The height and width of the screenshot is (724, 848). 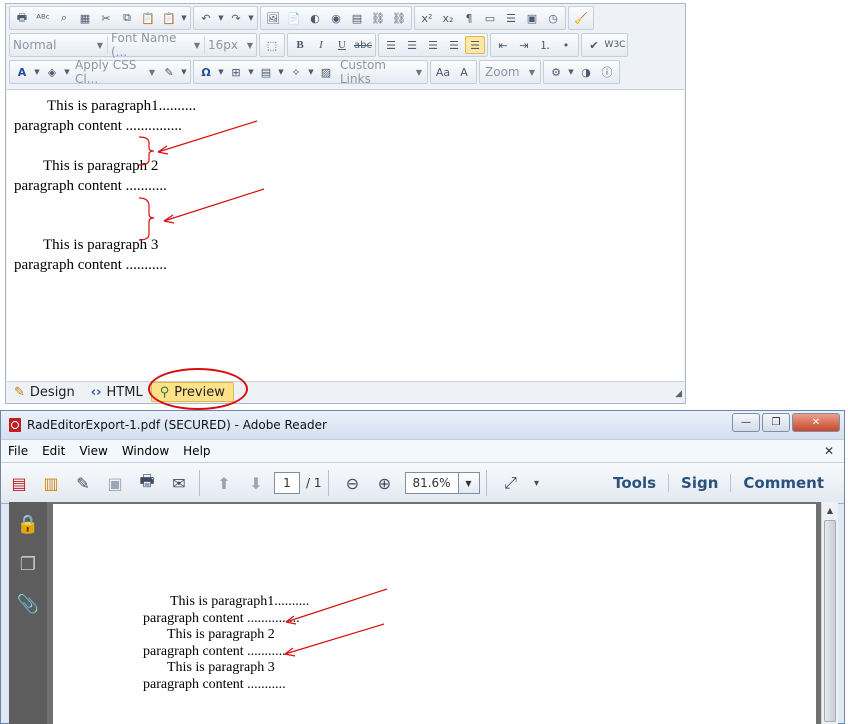 What do you see at coordinates (287, 483) in the screenshot?
I see `page-number-input: 1` at bounding box center [287, 483].